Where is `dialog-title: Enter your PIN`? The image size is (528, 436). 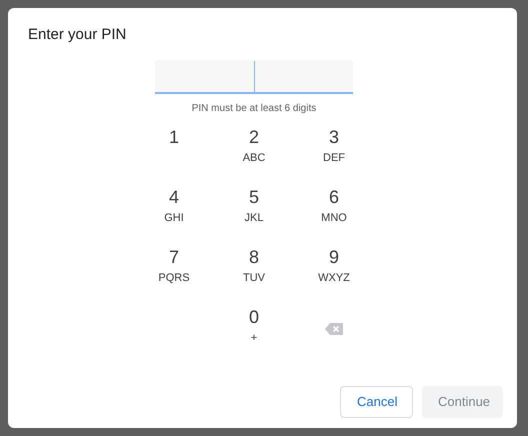 dialog-title: Enter your PIN is located at coordinates (78, 35).